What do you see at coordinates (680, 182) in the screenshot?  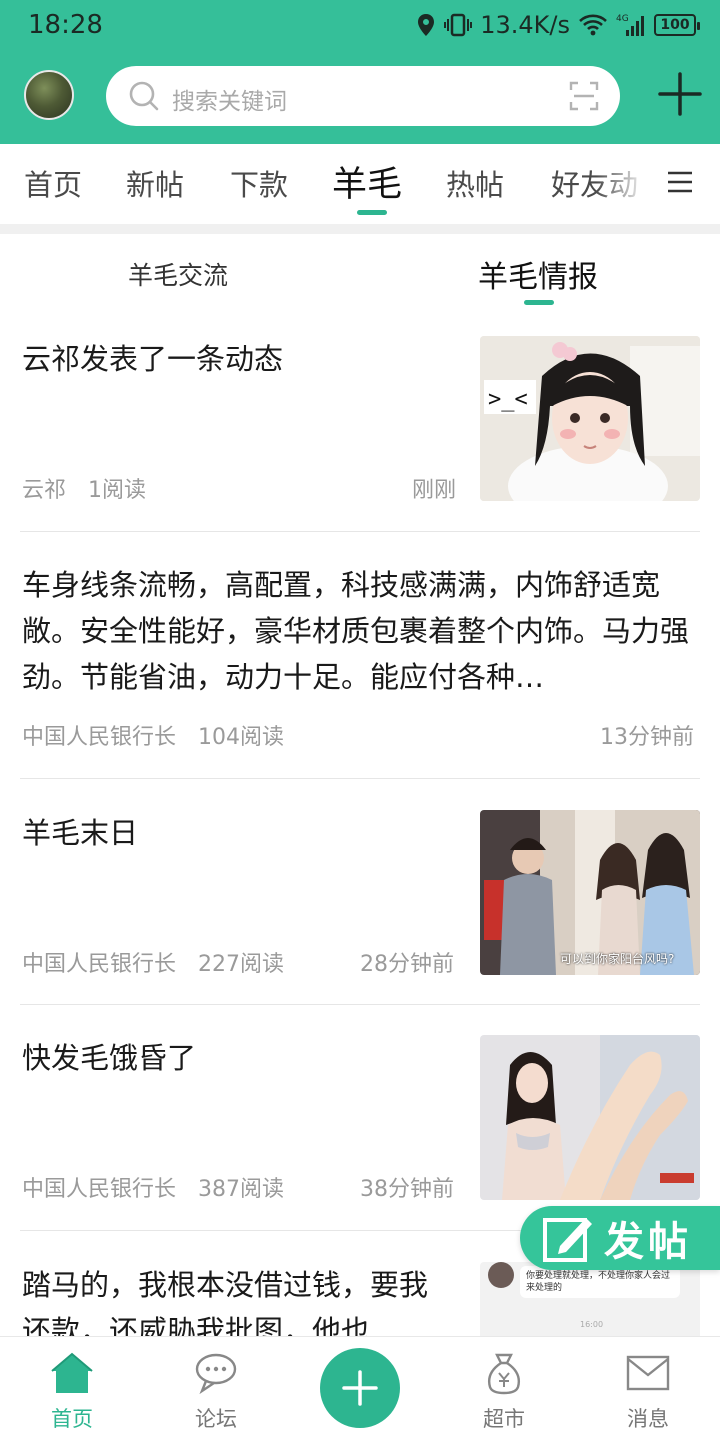 I see `menu-icon` at bounding box center [680, 182].